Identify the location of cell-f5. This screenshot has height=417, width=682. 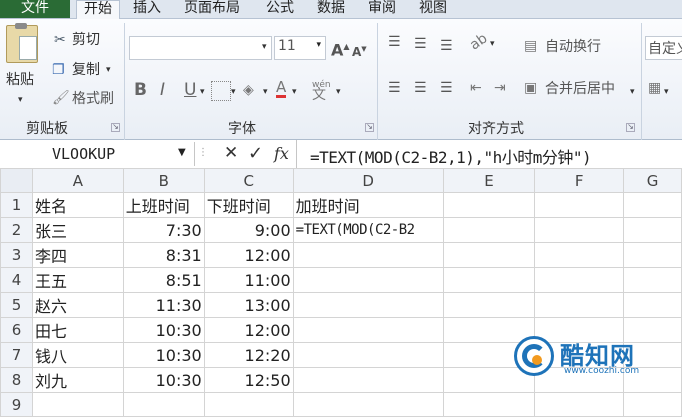
(579, 305).